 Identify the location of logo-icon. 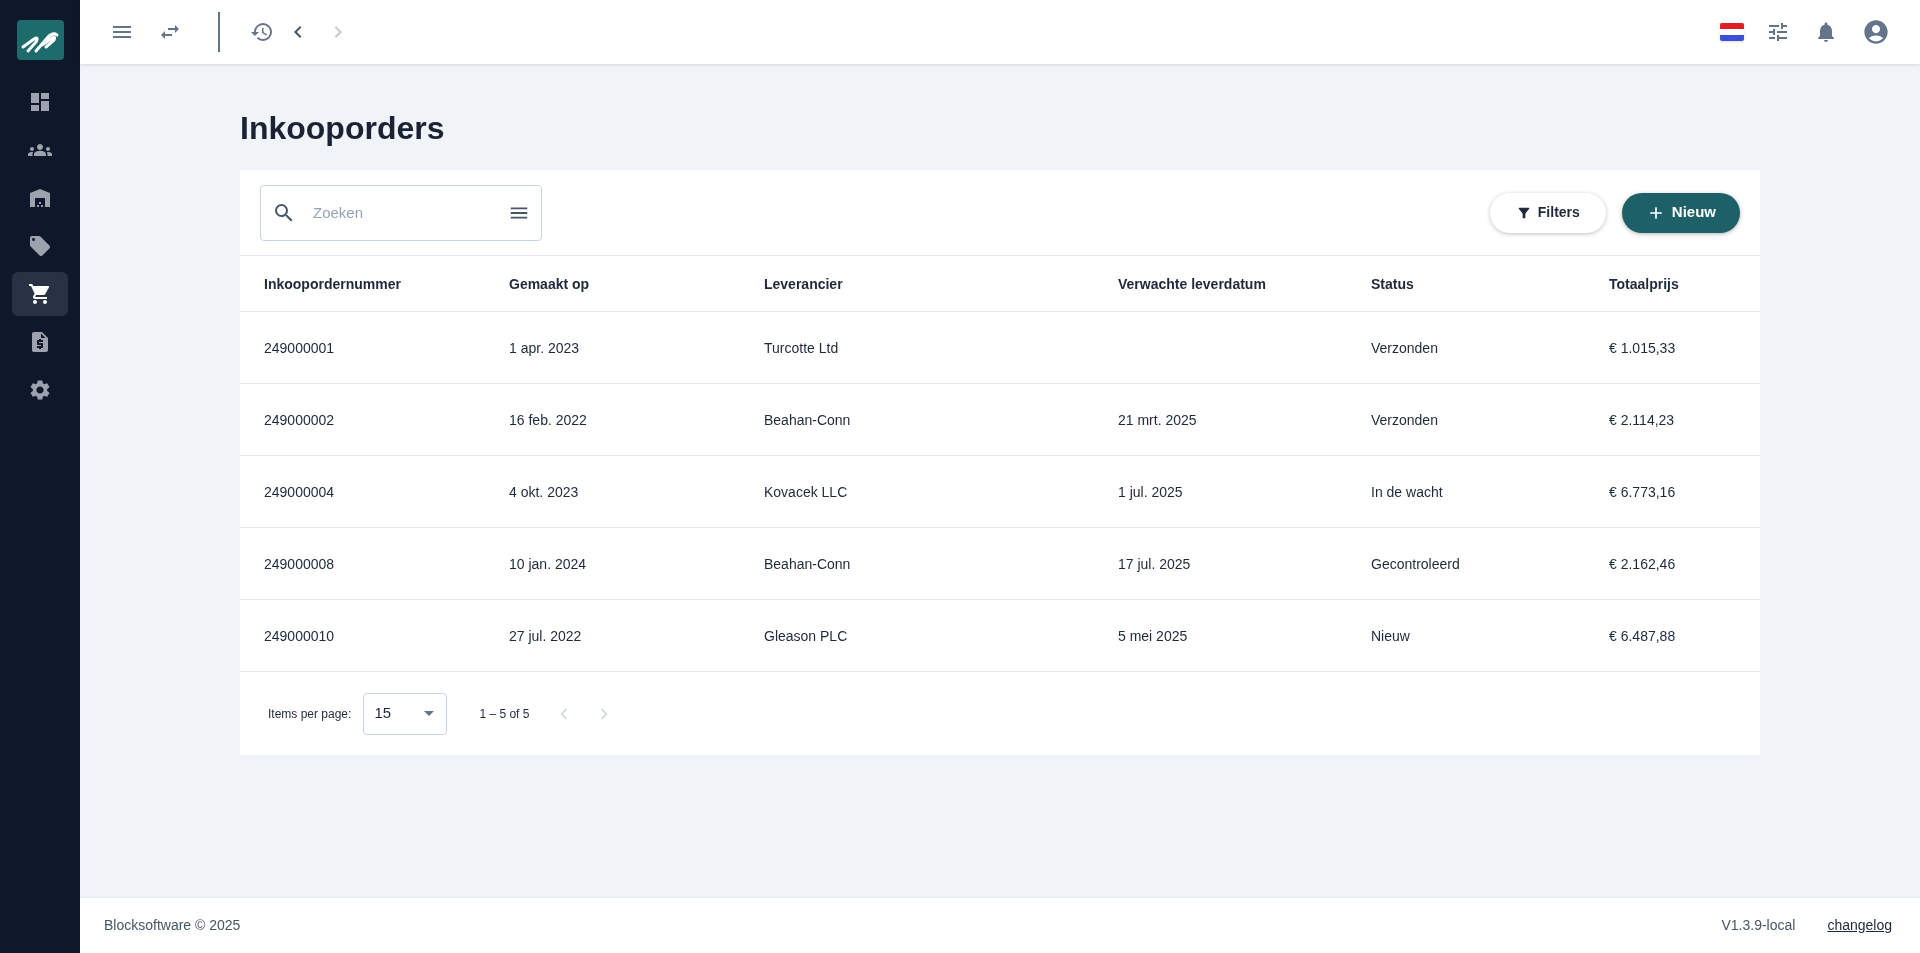
(40, 40).